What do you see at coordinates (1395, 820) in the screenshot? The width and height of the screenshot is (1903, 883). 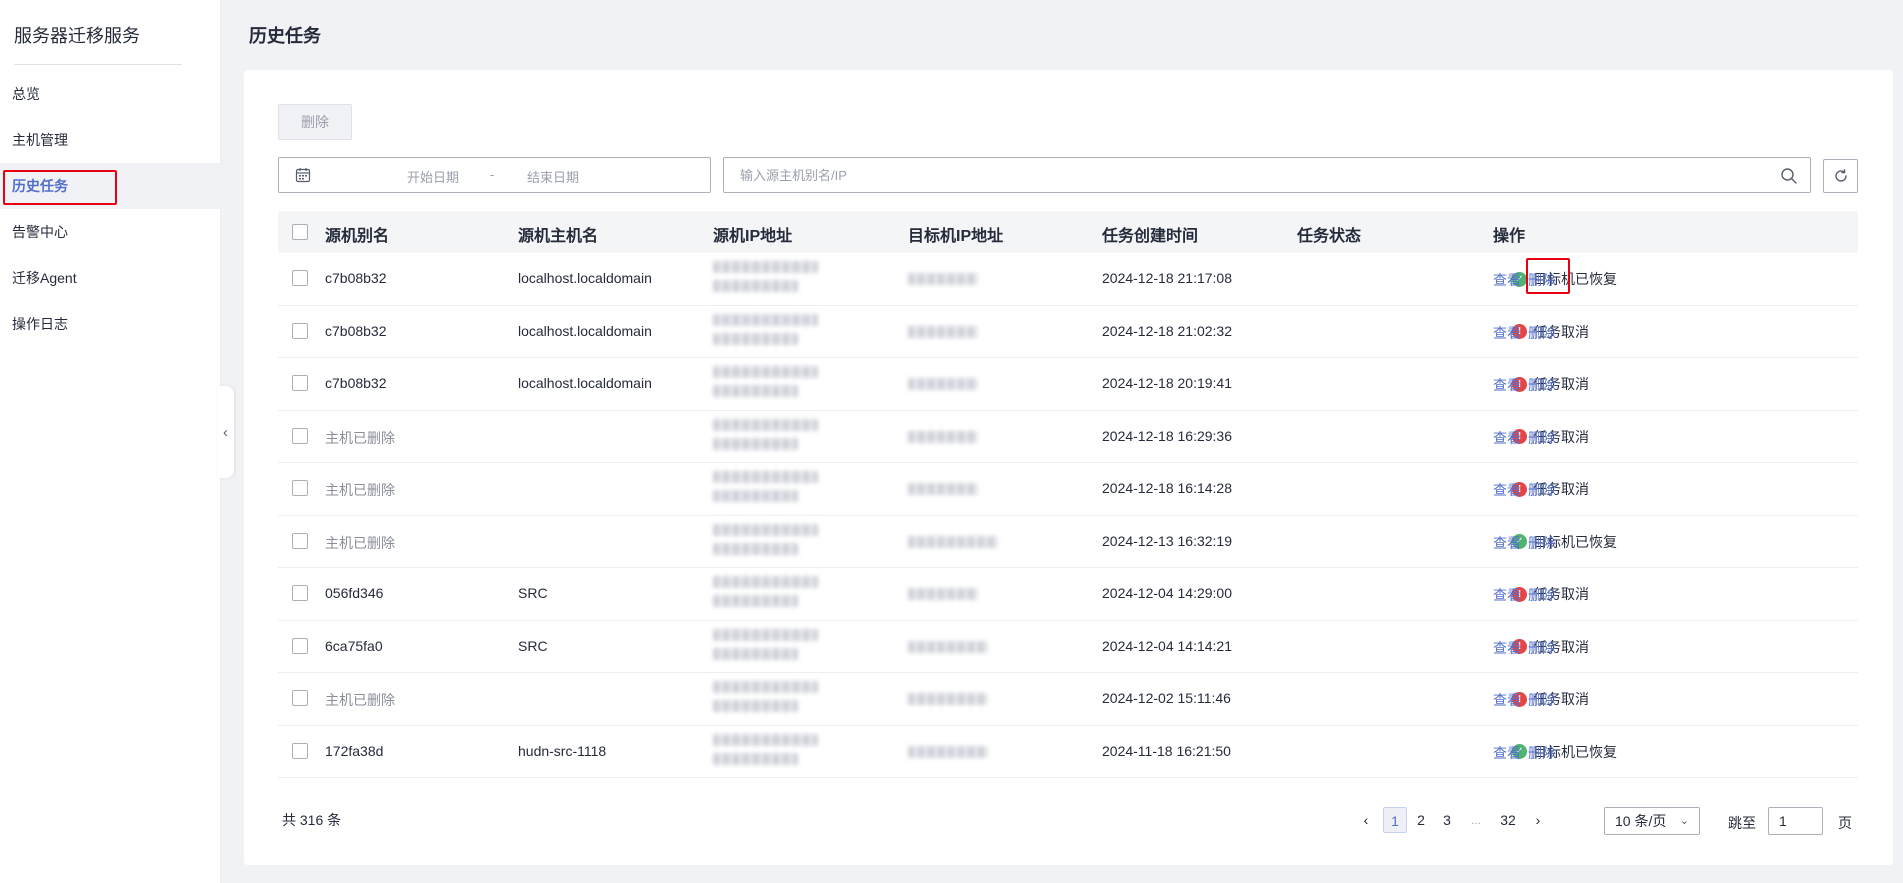 I see `page-number-1: 1` at bounding box center [1395, 820].